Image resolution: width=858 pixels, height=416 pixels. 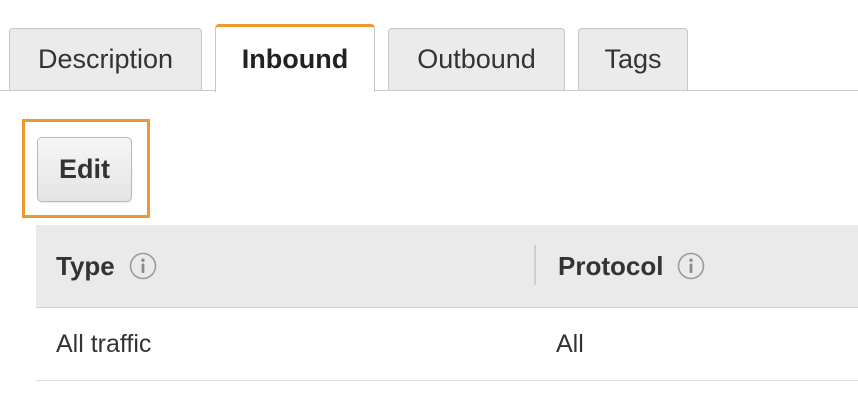 I want to click on tab-tags: Tags, so click(x=633, y=59).